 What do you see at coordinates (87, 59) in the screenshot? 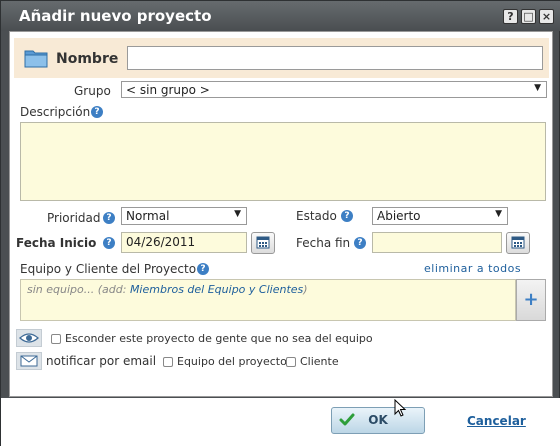
I see `nombre-label: Nombre` at bounding box center [87, 59].